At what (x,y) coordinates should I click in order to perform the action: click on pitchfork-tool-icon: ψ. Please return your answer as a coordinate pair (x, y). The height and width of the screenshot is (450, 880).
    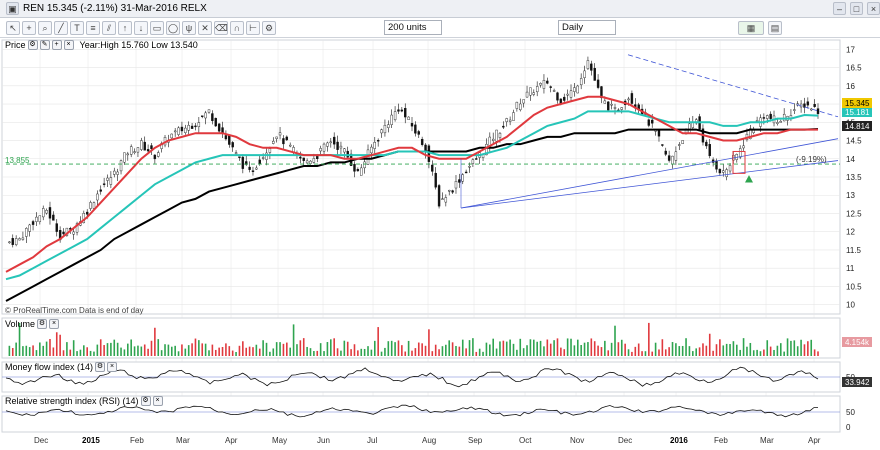
    Looking at the image, I should click on (189, 28).